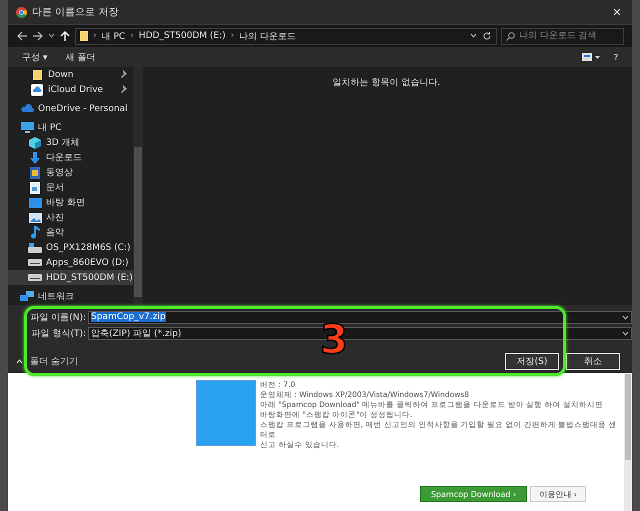 The width and height of the screenshot is (640, 511). What do you see at coordinates (27, 127) in the screenshot?
I see `monitor-icon` at bounding box center [27, 127].